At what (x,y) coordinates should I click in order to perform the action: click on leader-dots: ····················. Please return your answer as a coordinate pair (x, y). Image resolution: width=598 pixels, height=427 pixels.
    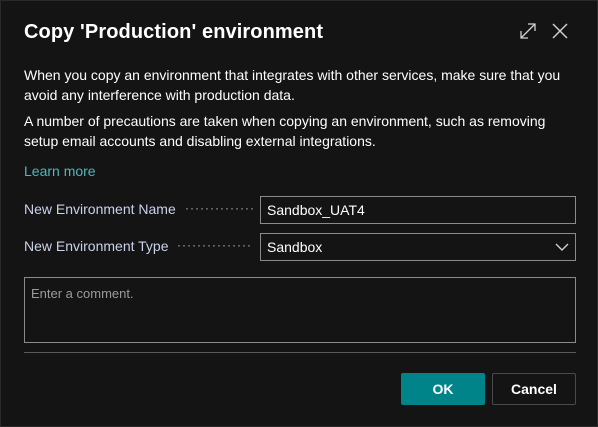
    Looking at the image, I should click on (215, 245).